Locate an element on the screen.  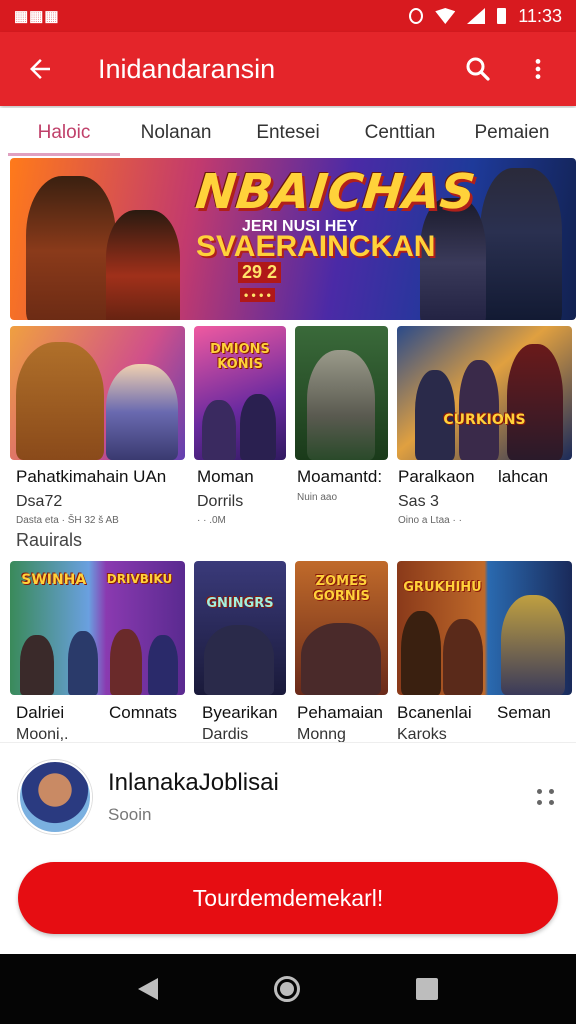
tile-name: Byearikan is located at coordinates (240, 712).